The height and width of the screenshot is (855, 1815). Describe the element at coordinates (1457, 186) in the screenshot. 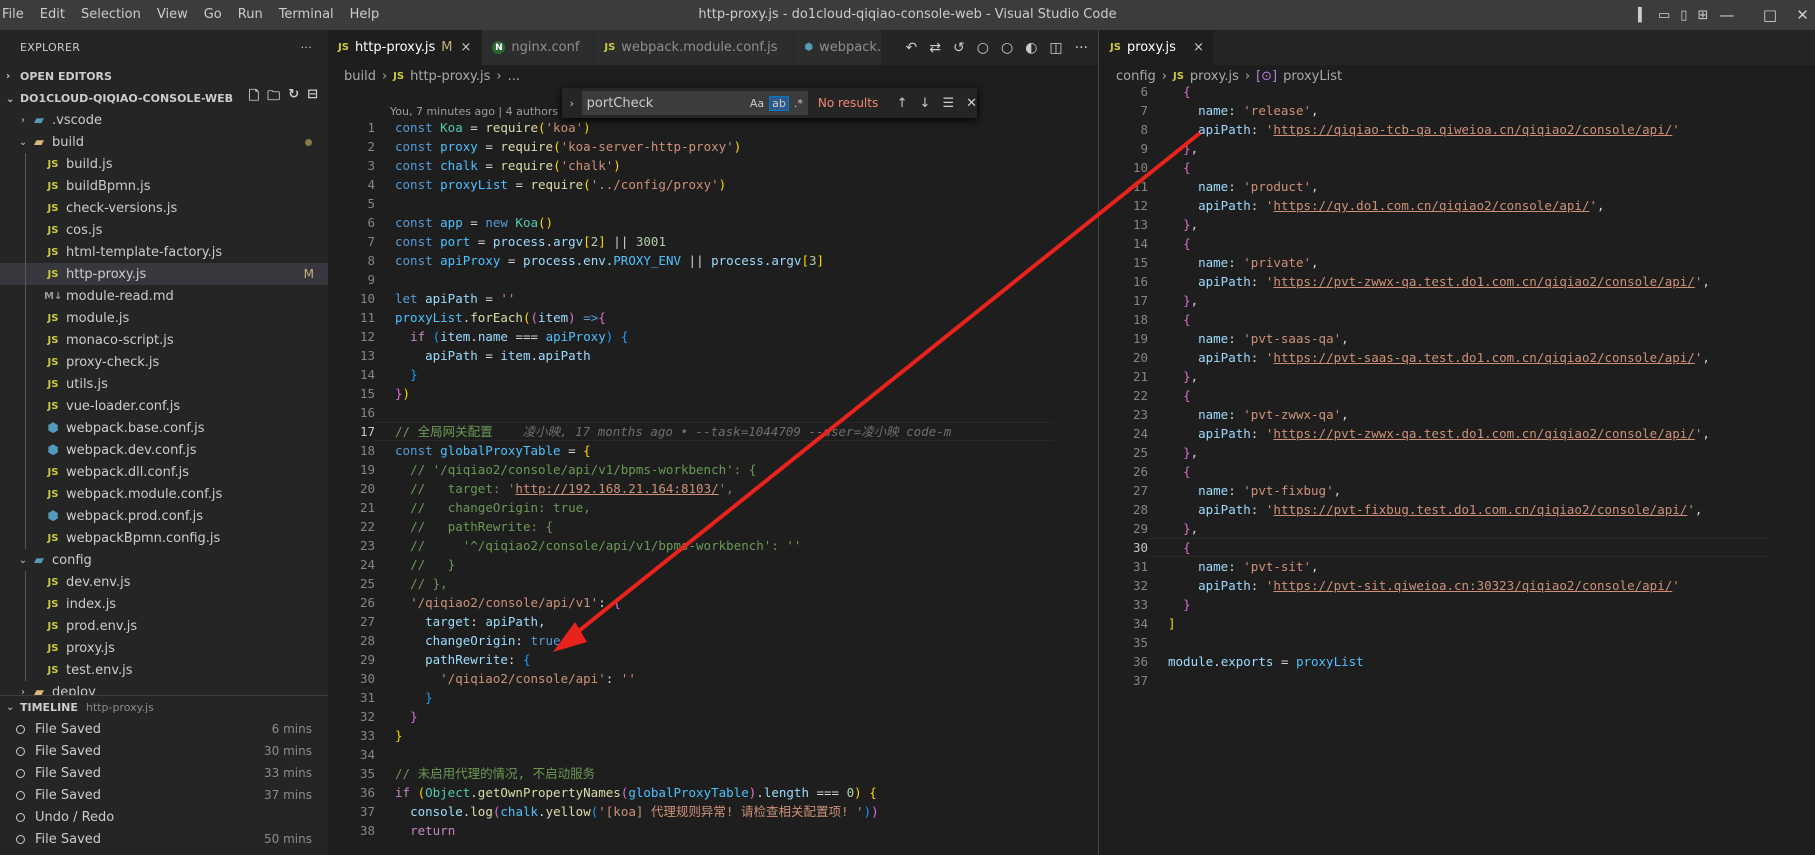

I see `code-line: 11 name: 'product',` at that location.